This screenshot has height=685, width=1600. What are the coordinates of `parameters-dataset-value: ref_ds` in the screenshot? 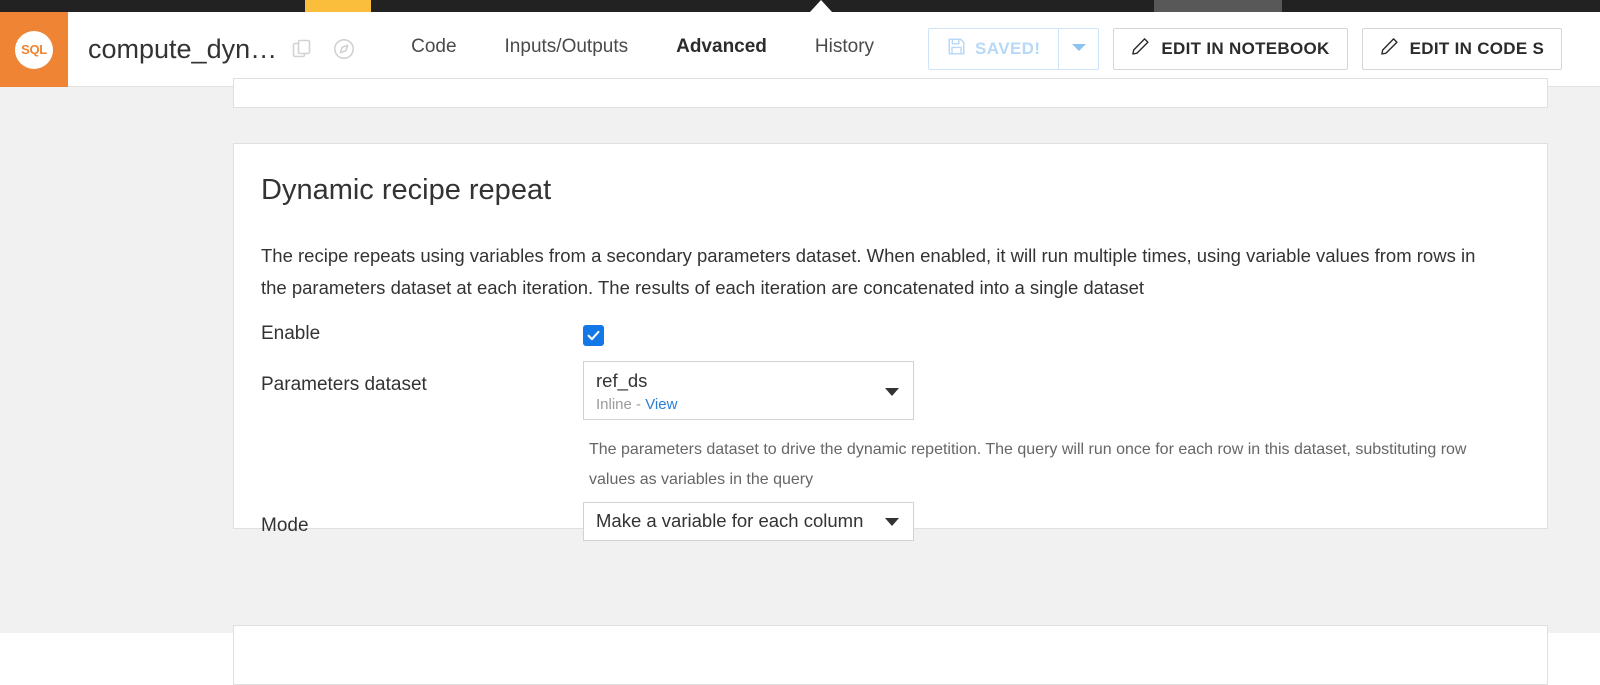 It's located at (622, 380).